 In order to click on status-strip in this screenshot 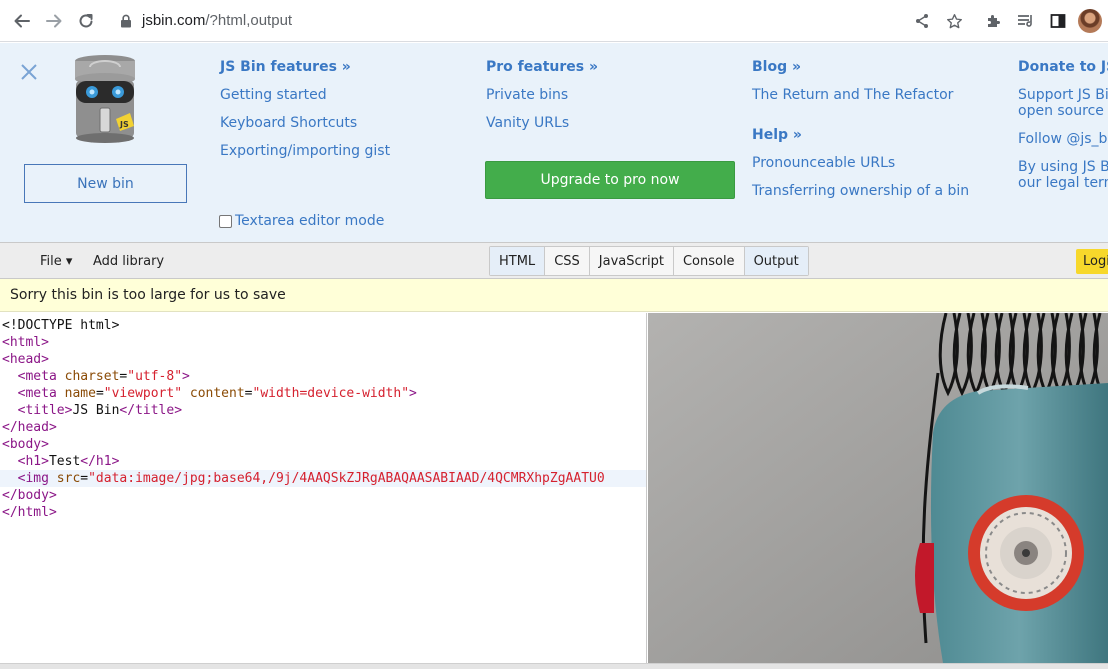, I will do `click(554, 666)`.